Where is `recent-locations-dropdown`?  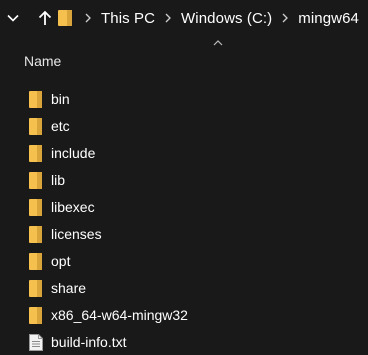
recent-locations-dropdown is located at coordinates (13, 18).